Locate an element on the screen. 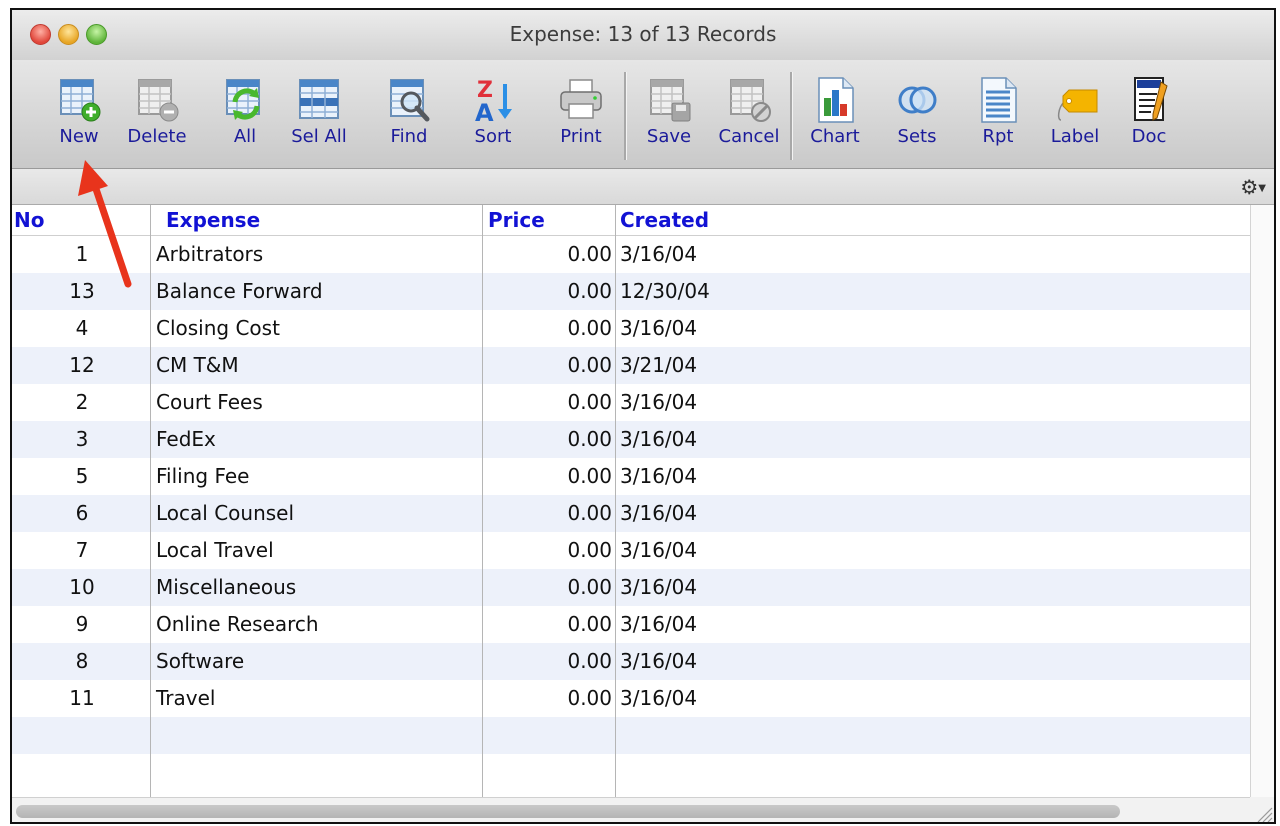 The height and width of the screenshot is (826, 1280). cell-expense: Miscellaneous is located at coordinates (226, 587).